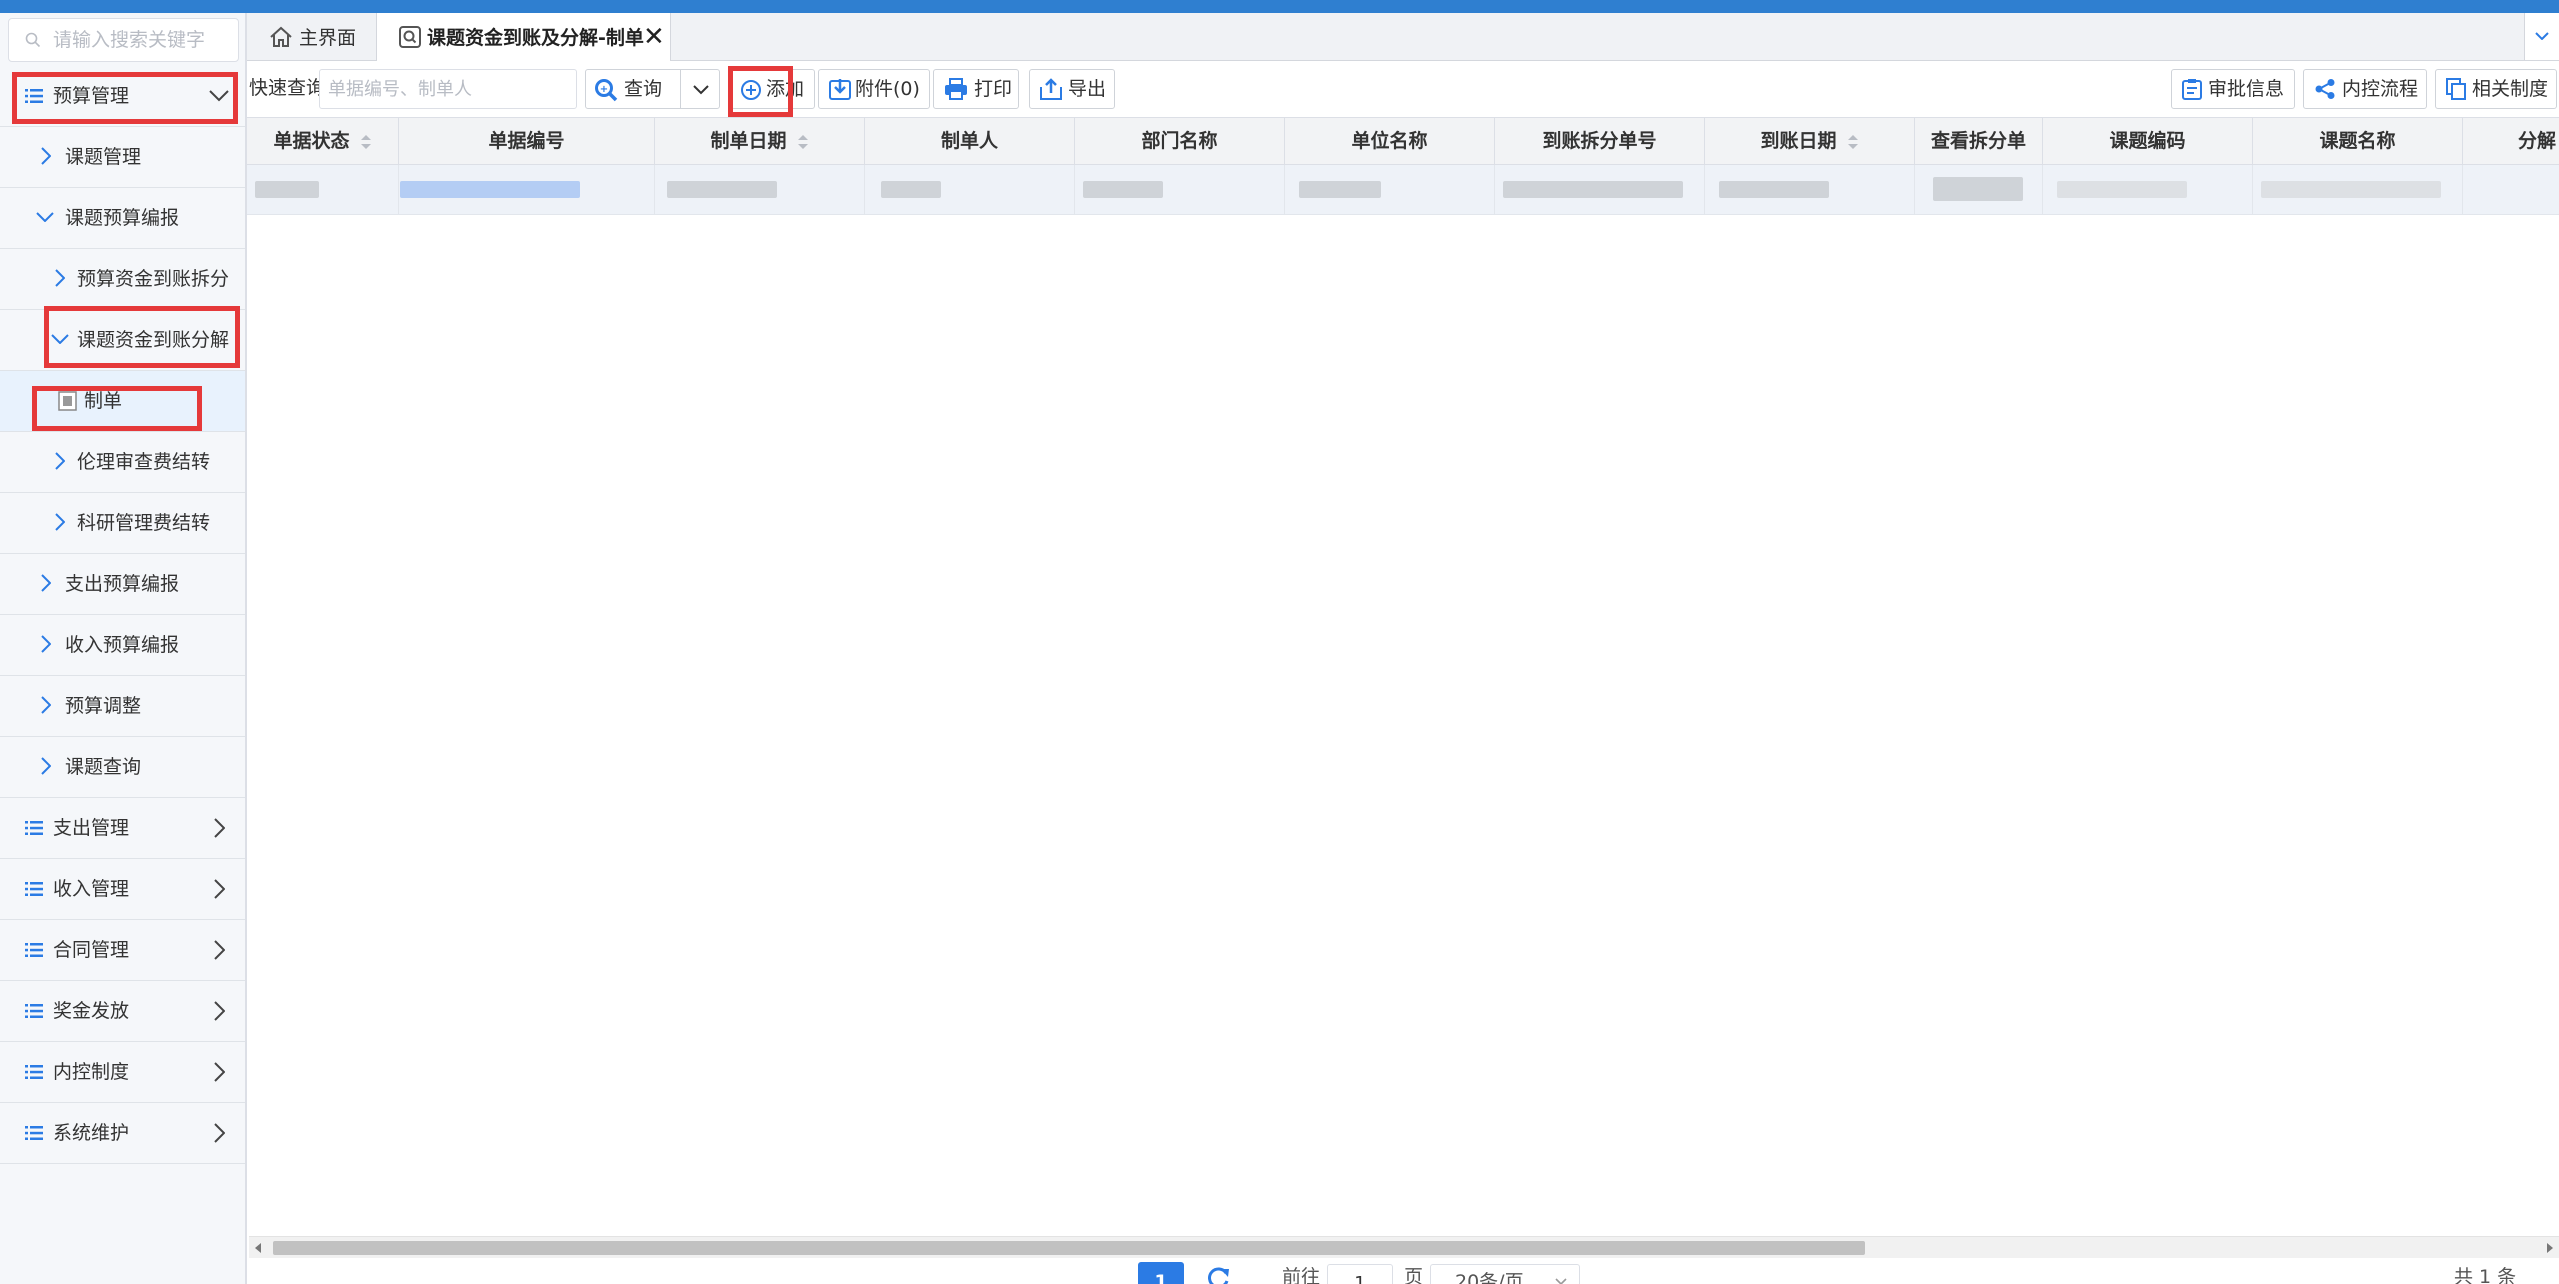  I want to click on sidebar-search-input, so click(143, 40).